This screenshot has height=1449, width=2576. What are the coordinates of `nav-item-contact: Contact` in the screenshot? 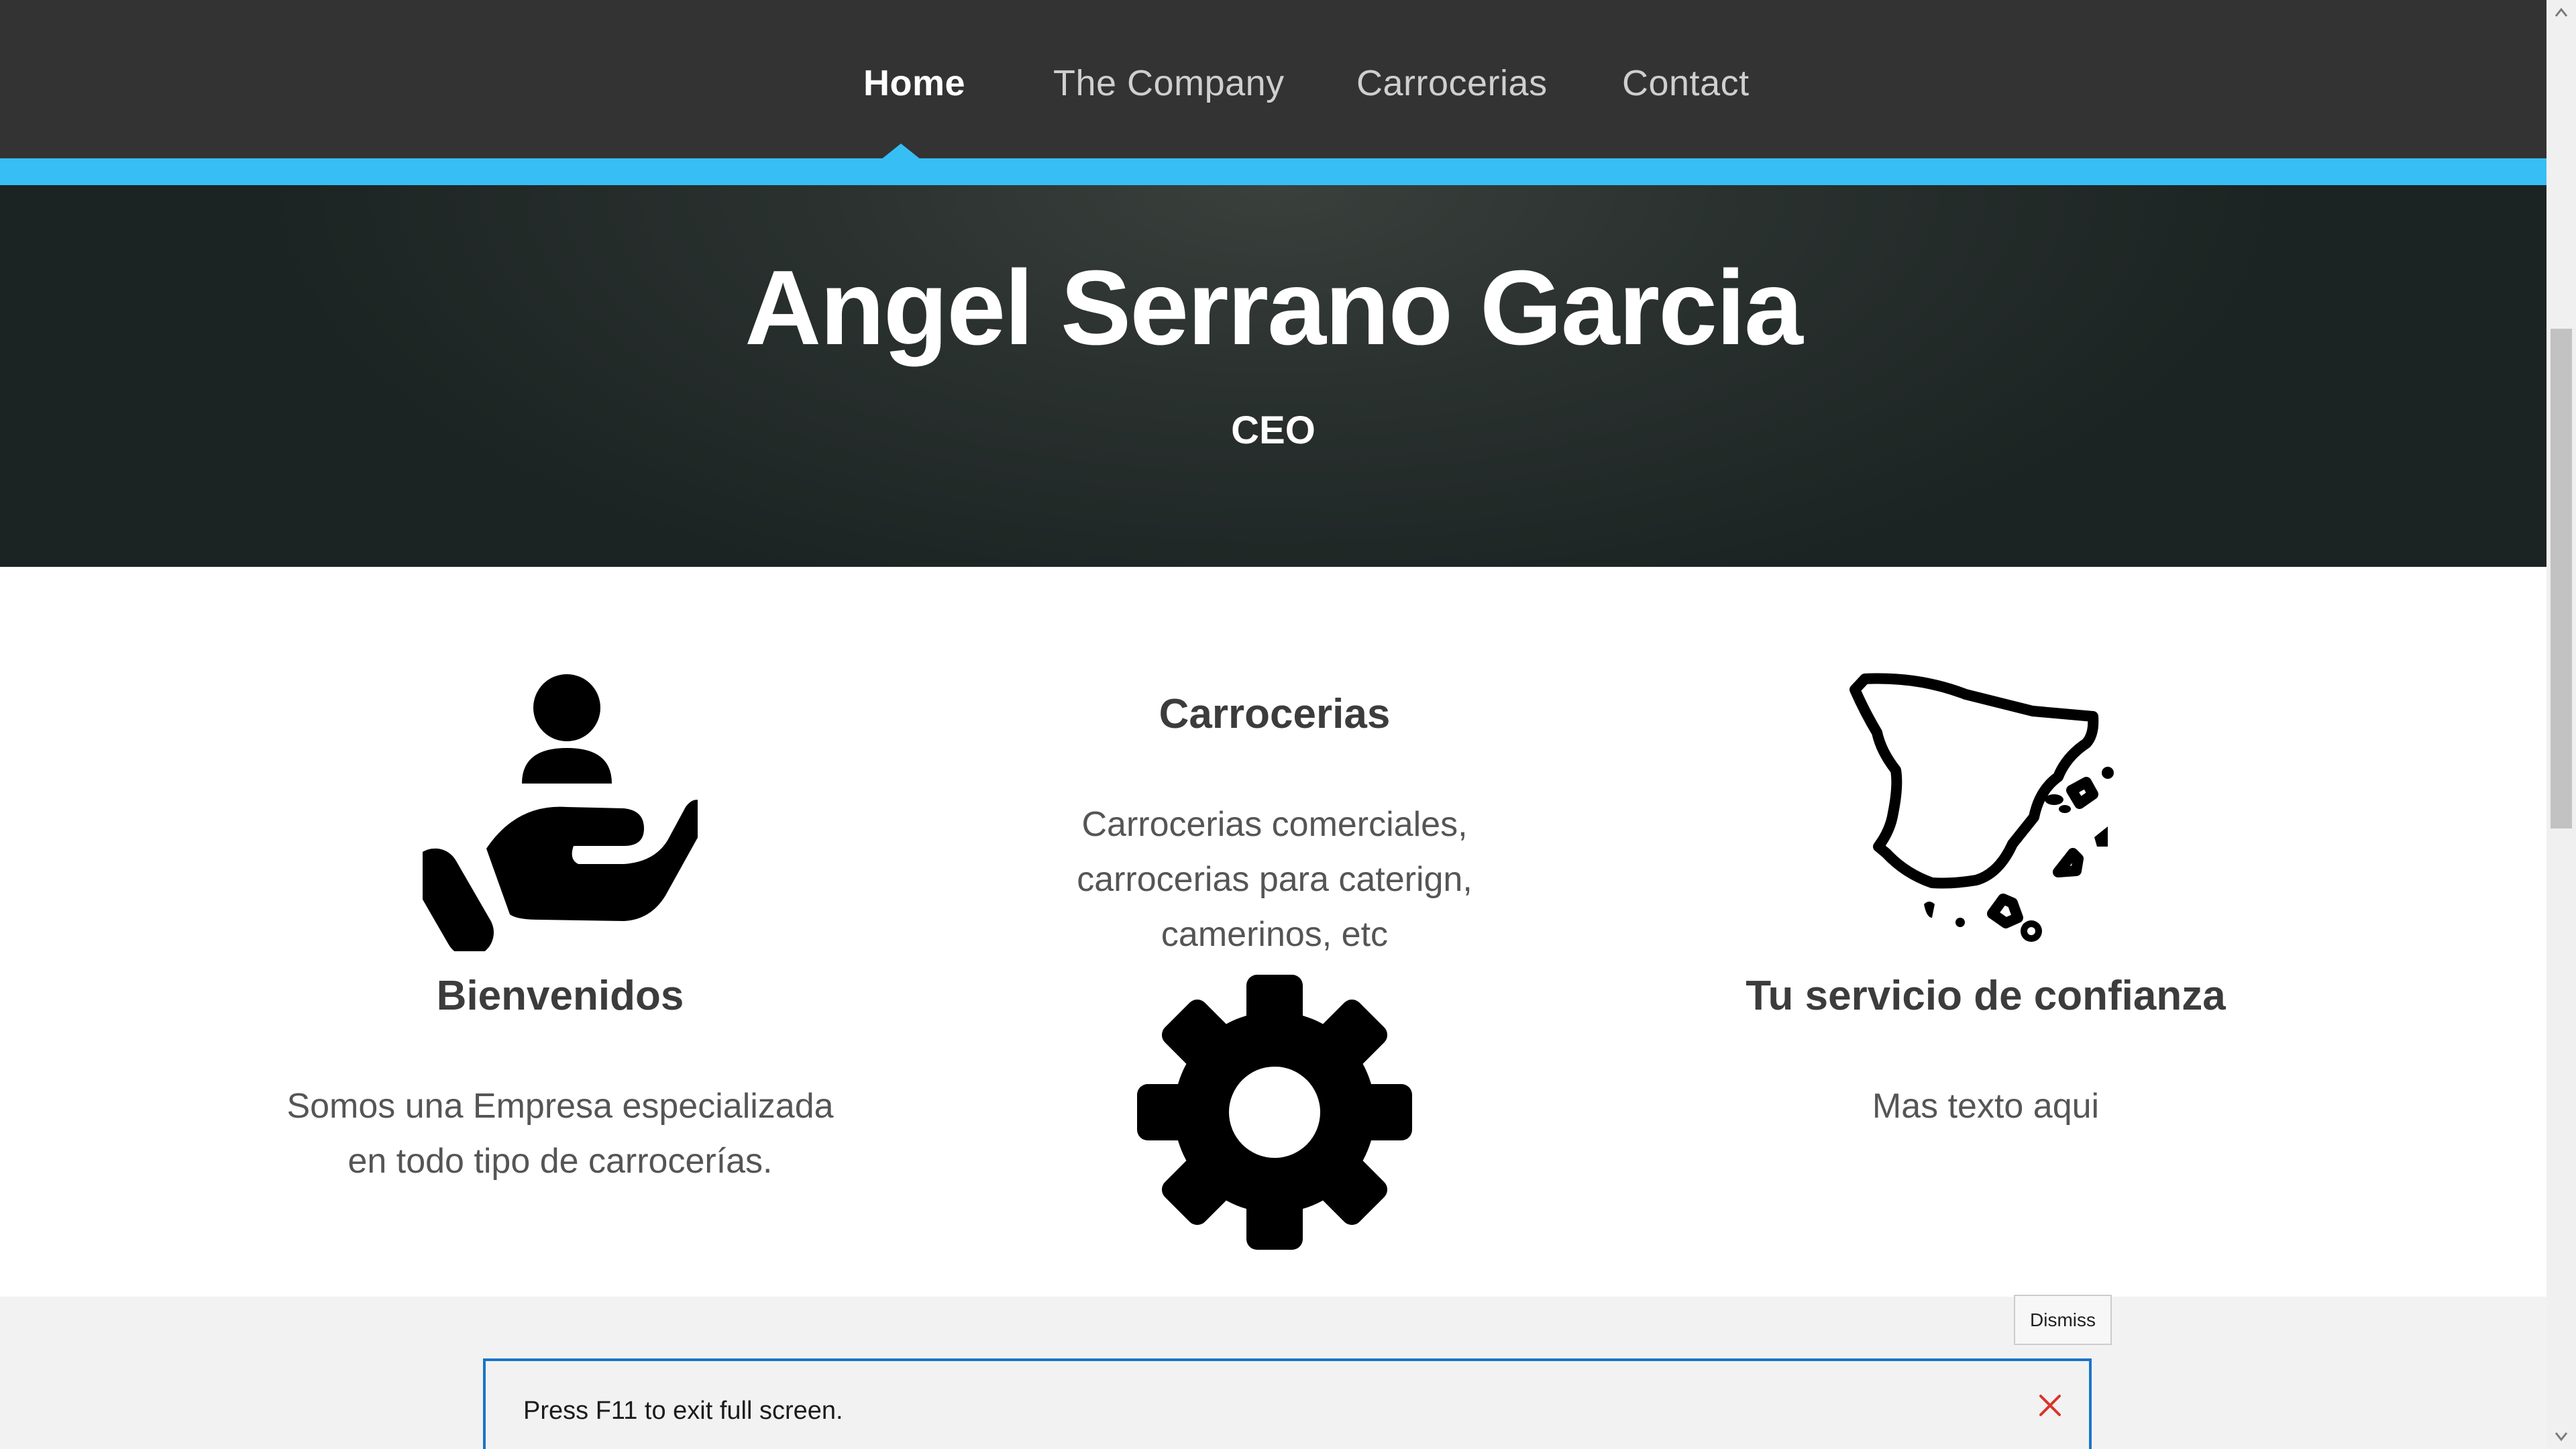 It's located at (1686, 83).